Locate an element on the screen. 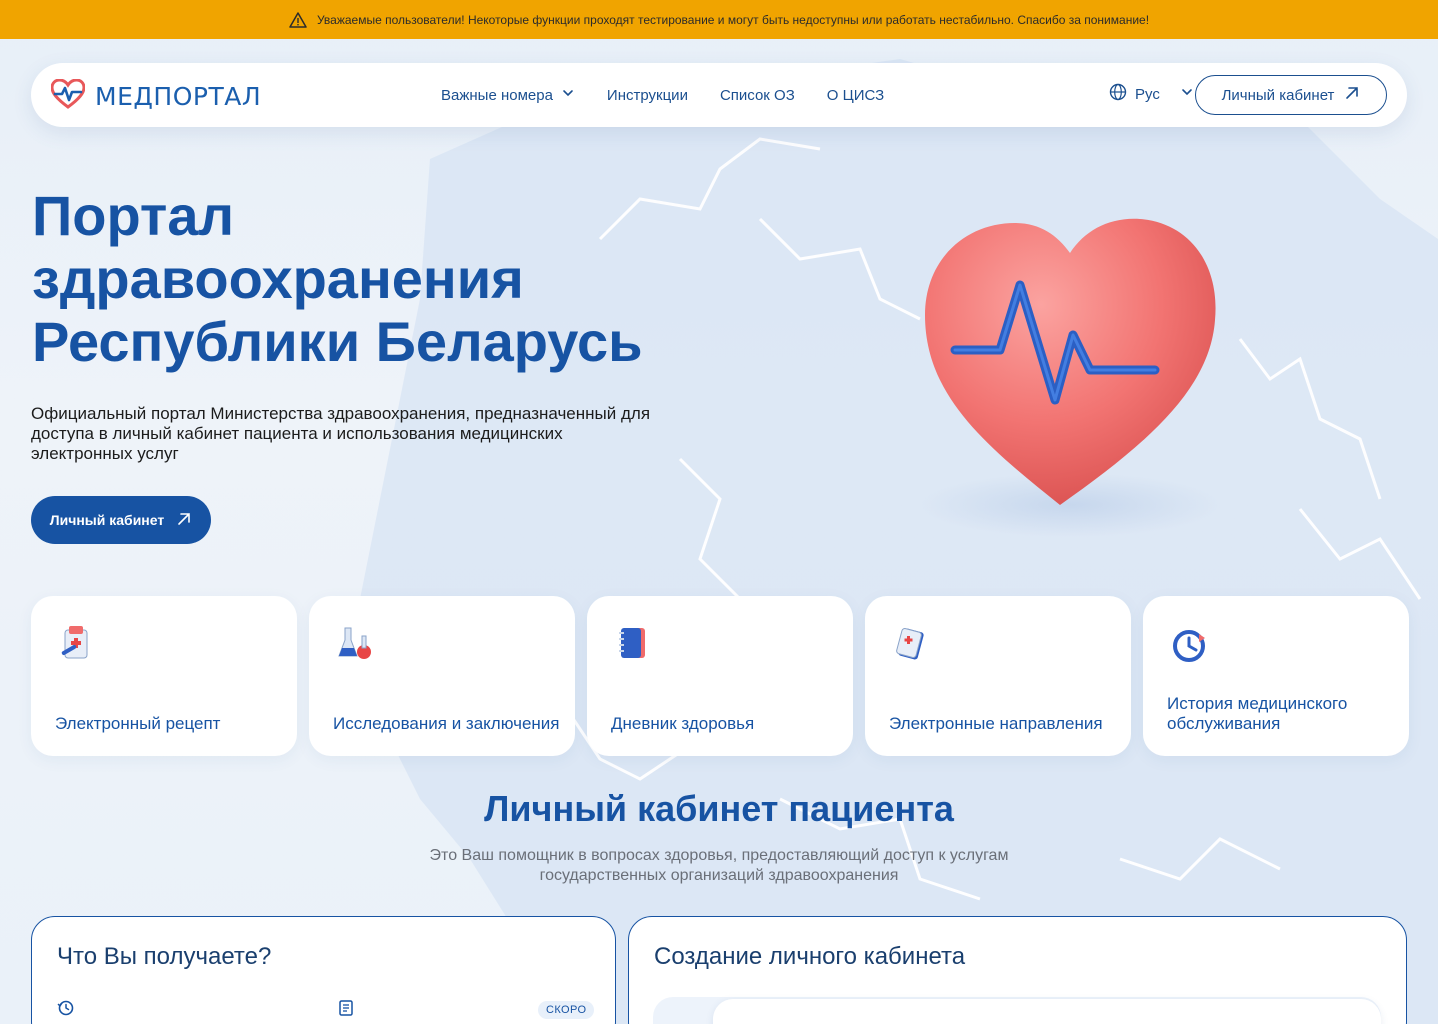 The width and height of the screenshot is (1438, 1024). header-cabinet-label: Личный кабинет is located at coordinates (1278, 95).